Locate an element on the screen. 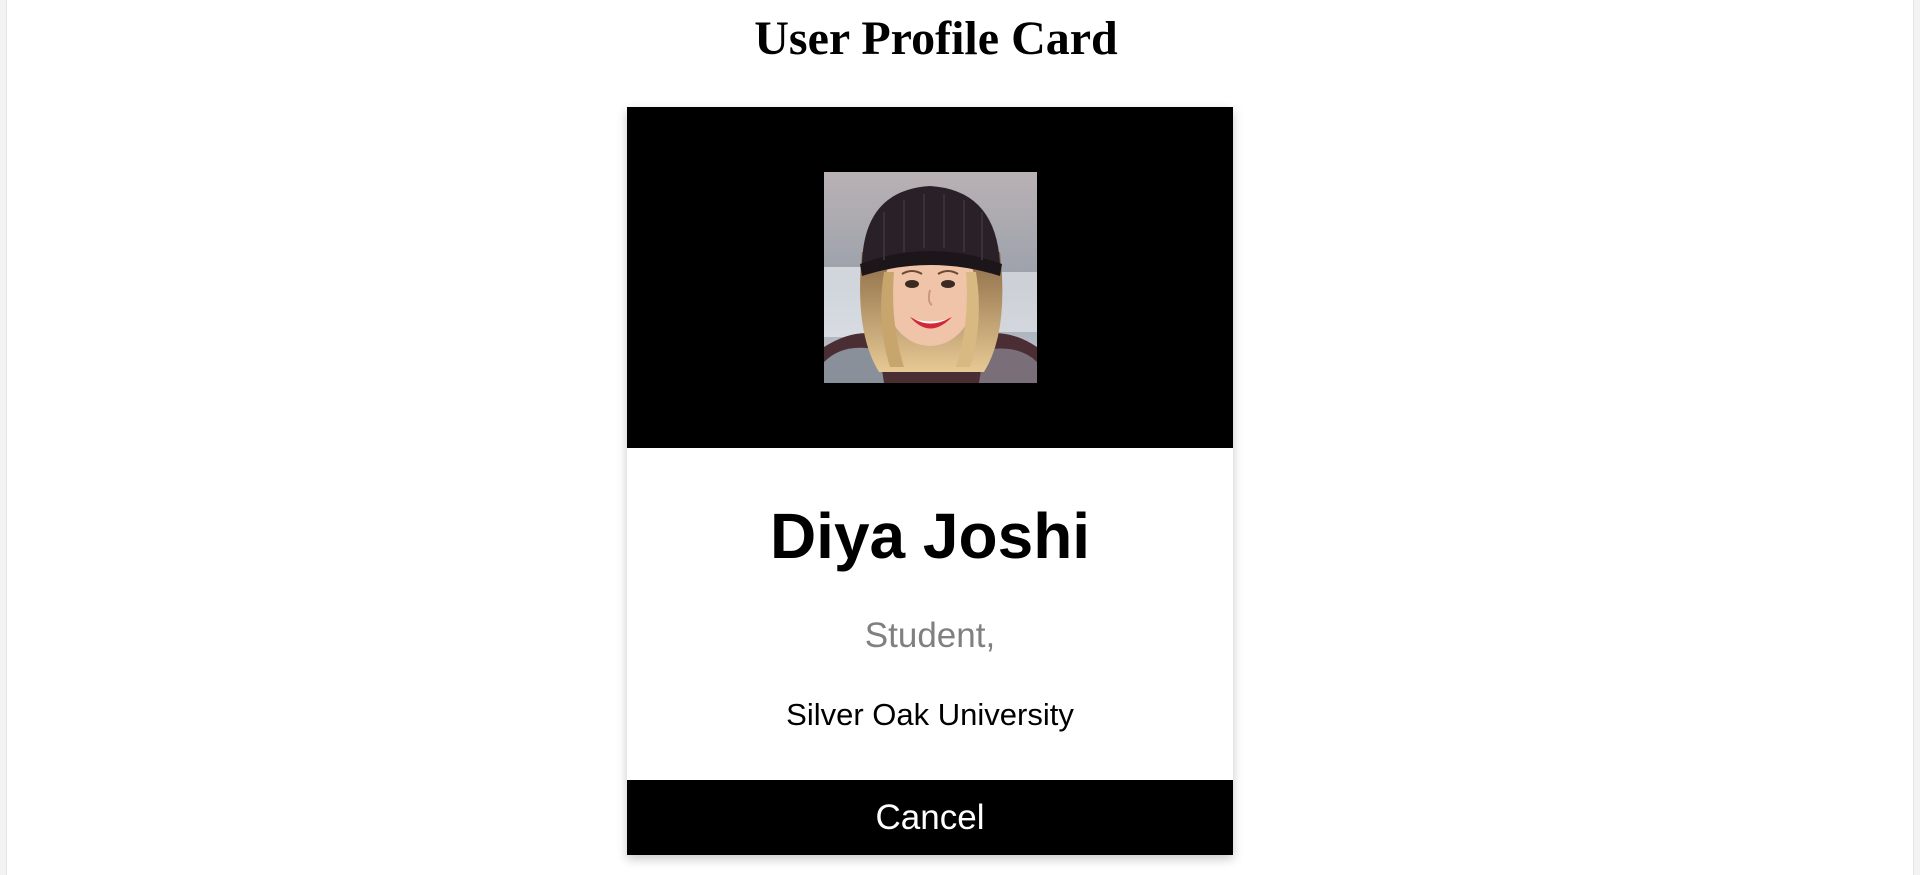 The height and width of the screenshot is (875, 1920). profile-name: Diya Joshi is located at coordinates (930, 536).